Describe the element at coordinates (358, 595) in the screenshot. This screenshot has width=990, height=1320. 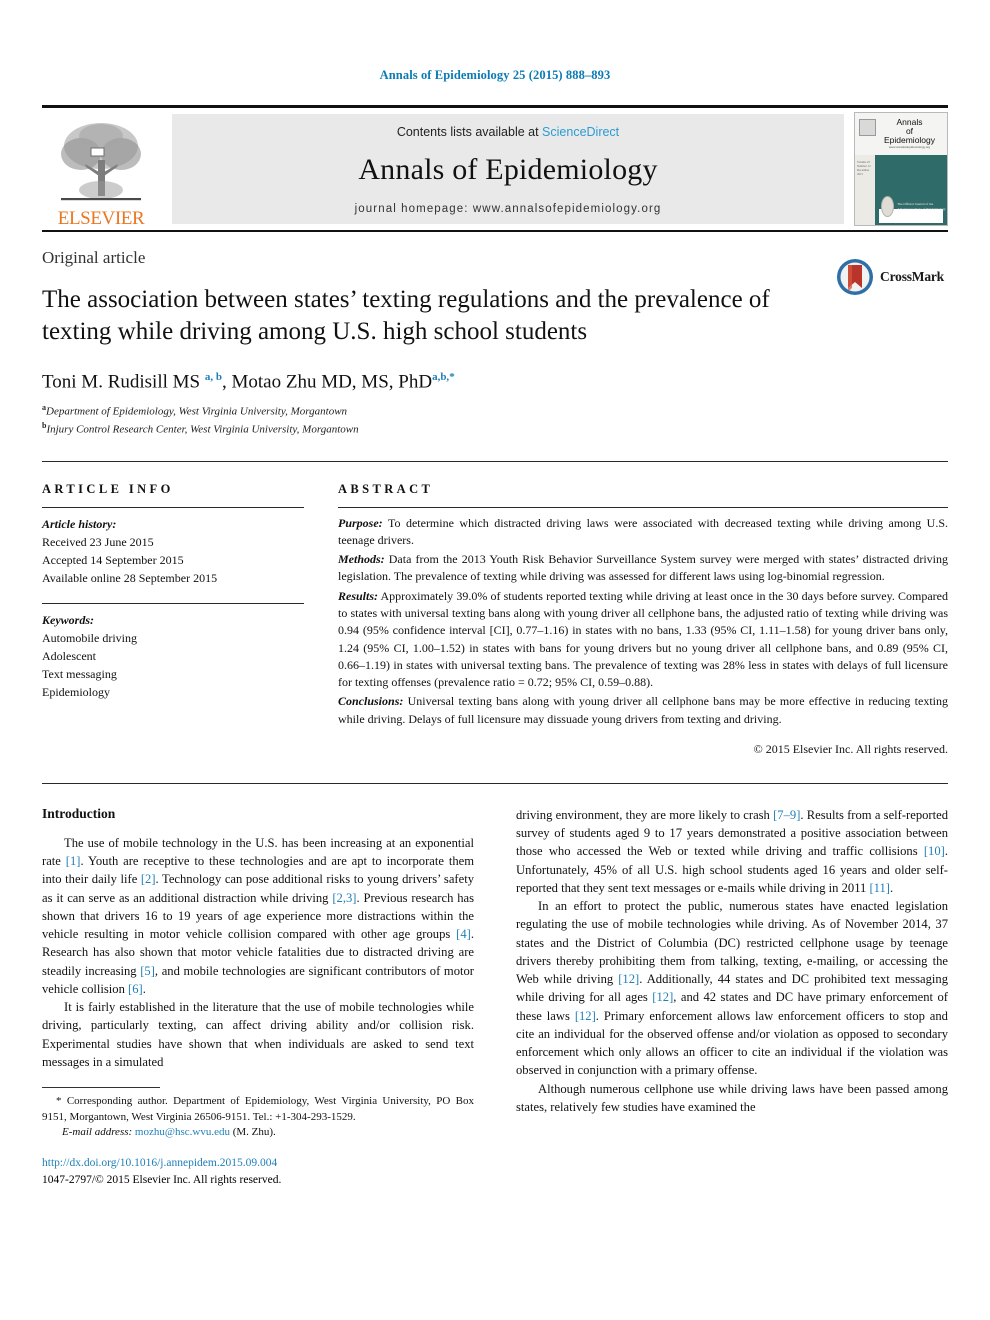
I see `abstract-results-label: Results:` at that location.